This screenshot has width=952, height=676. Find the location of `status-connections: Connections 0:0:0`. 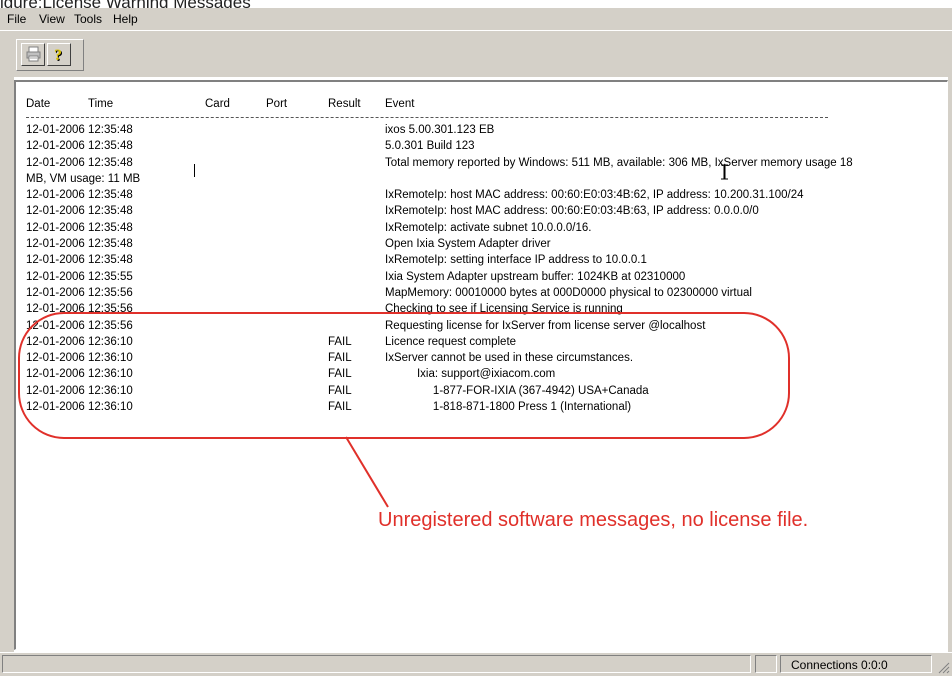

status-connections: Connections 0:0:0 is located at coordinates (856, 664).